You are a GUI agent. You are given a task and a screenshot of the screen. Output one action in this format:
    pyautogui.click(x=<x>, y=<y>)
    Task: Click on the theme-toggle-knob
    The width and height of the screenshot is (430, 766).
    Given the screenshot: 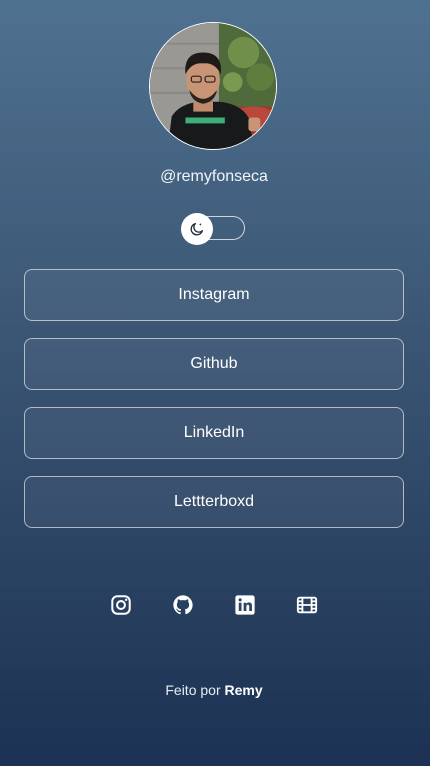 What is the action you would take?
    pyautogui.click(x=197, y=229)
    